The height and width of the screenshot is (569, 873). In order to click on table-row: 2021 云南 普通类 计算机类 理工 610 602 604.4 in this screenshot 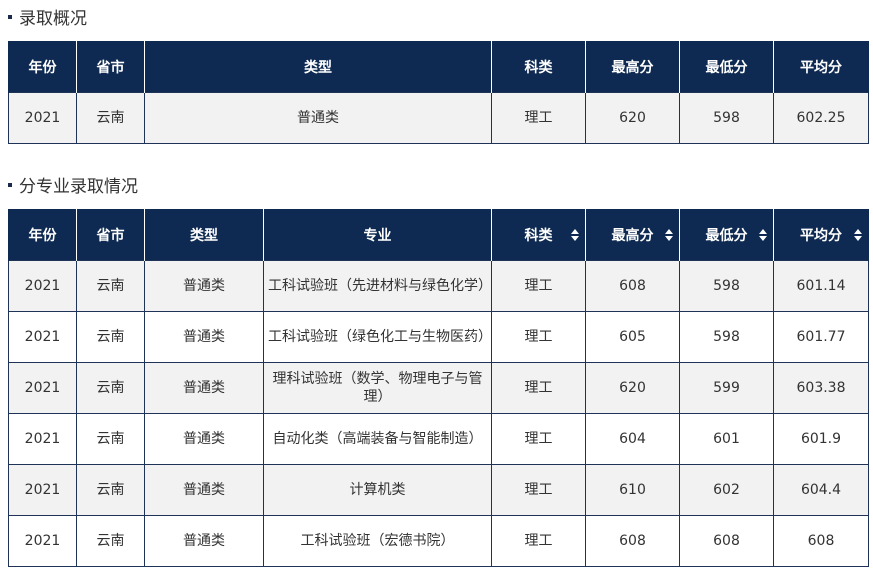, I will do `click(438, 490)`.